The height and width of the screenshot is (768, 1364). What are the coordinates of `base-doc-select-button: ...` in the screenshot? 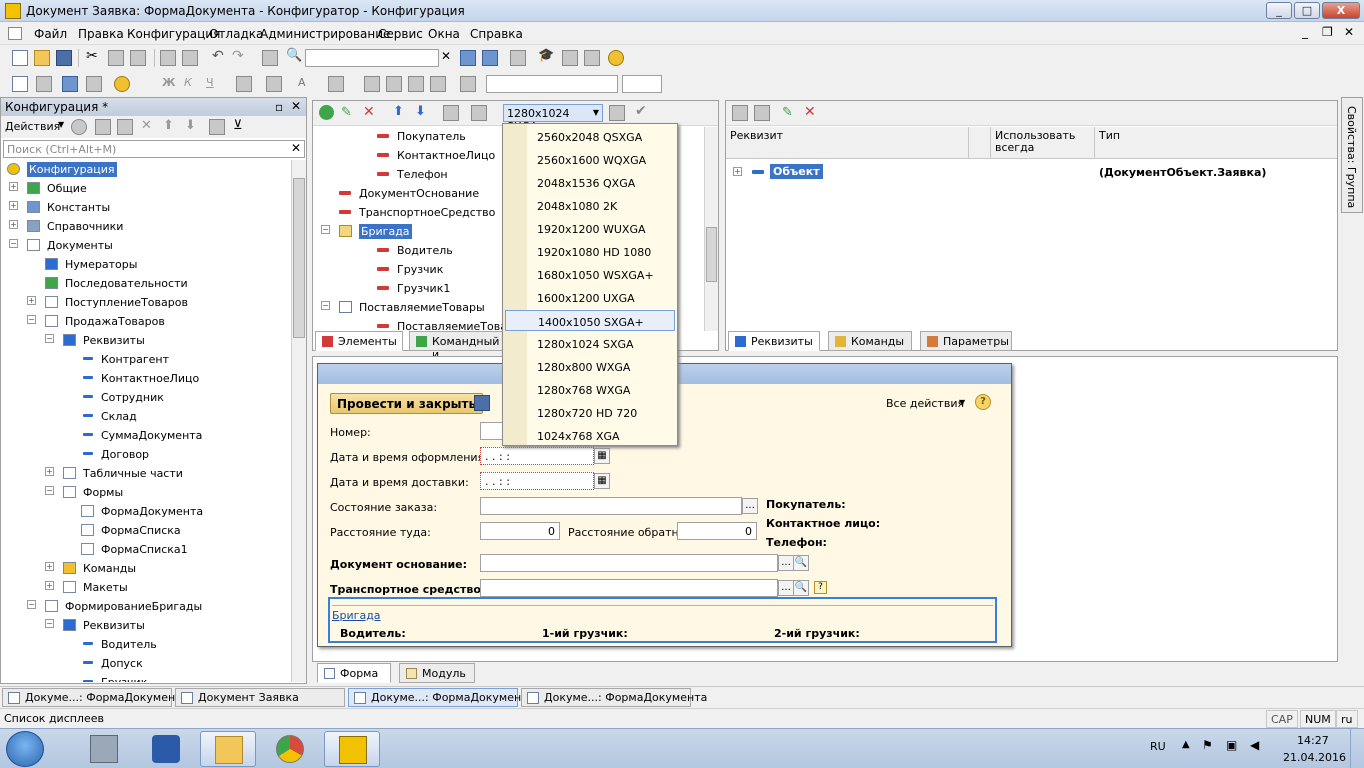 It's located at (786, 563).